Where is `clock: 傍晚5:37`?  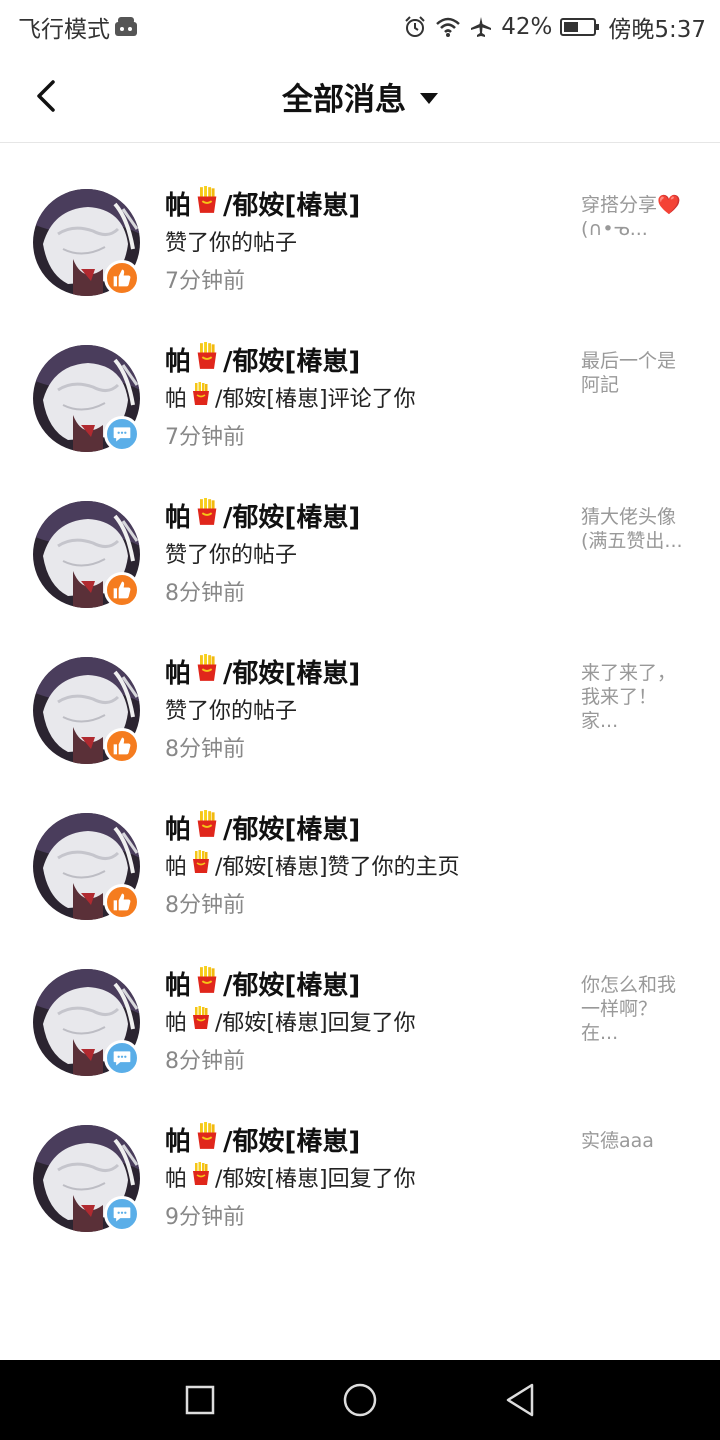
clock: 傍晚5:37 is located at coordinates (657, 30).